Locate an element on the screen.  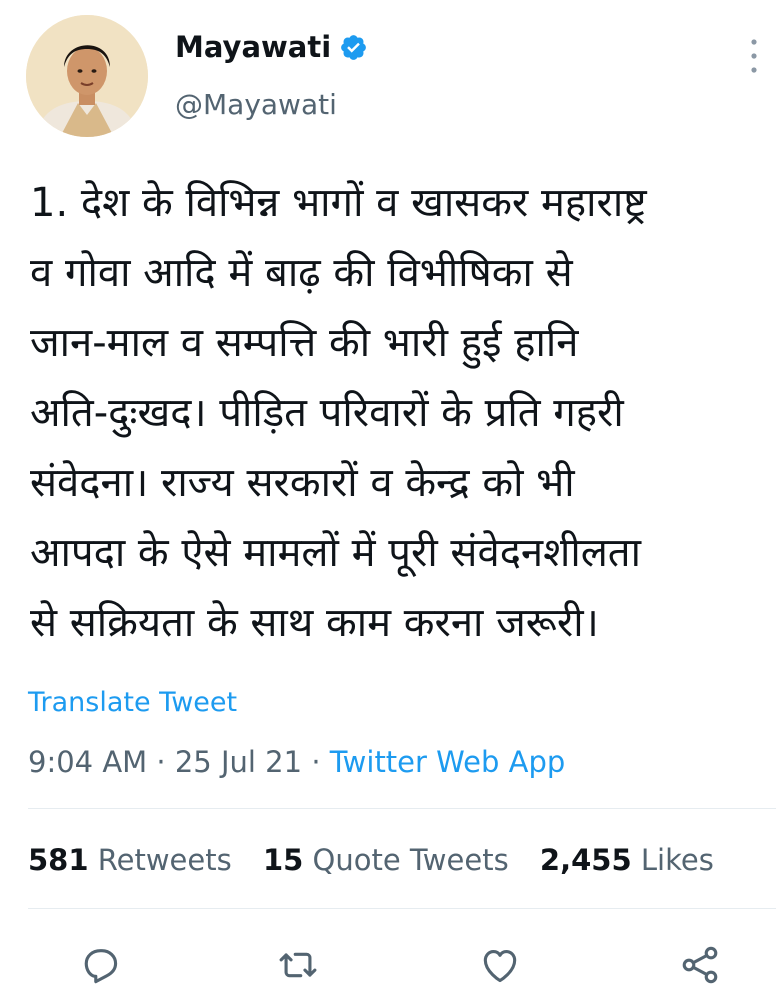
avatar-image is located at coordinates (87, 76).